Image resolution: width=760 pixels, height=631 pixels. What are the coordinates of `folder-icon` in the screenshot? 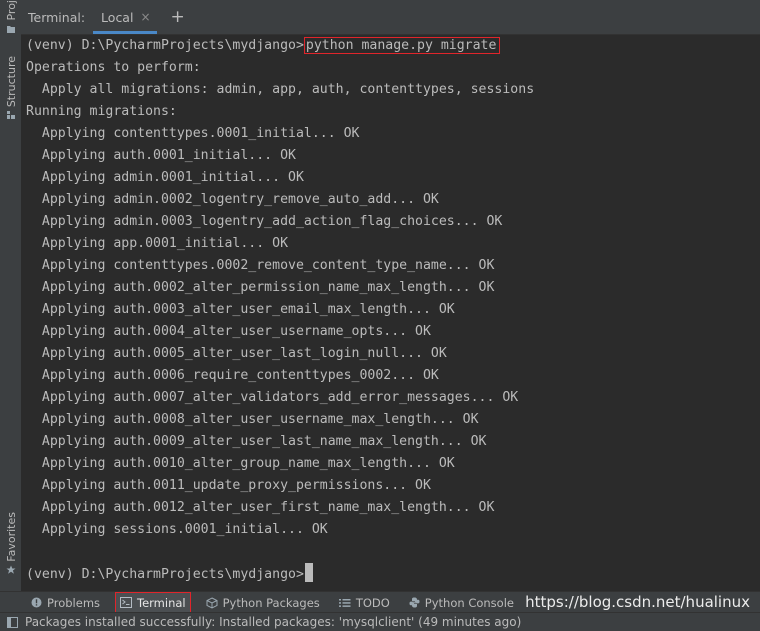 It's located at (11, 29).